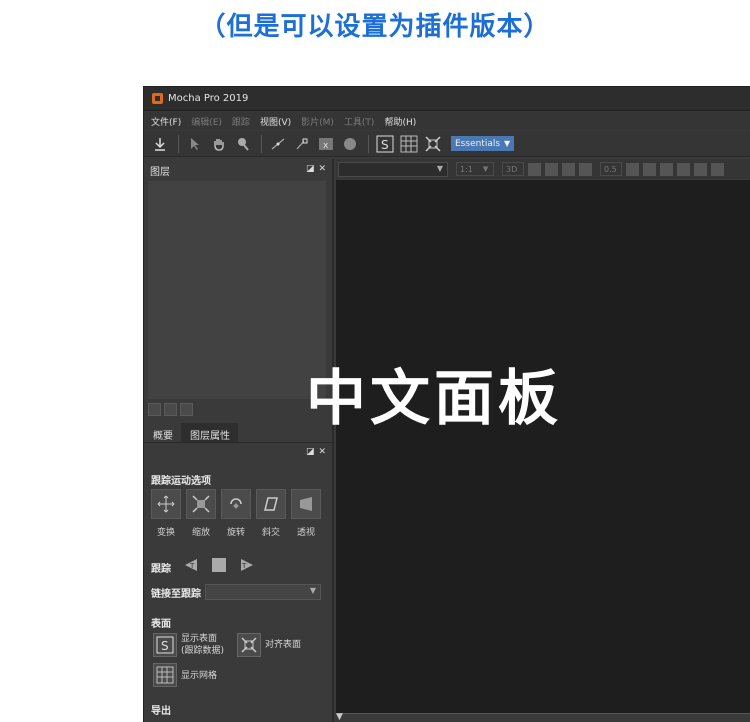 The height and width of the screenshot is (722, 750). I want to click on page-caption: （但是可以设置为插件版本）, so click(375, 27).